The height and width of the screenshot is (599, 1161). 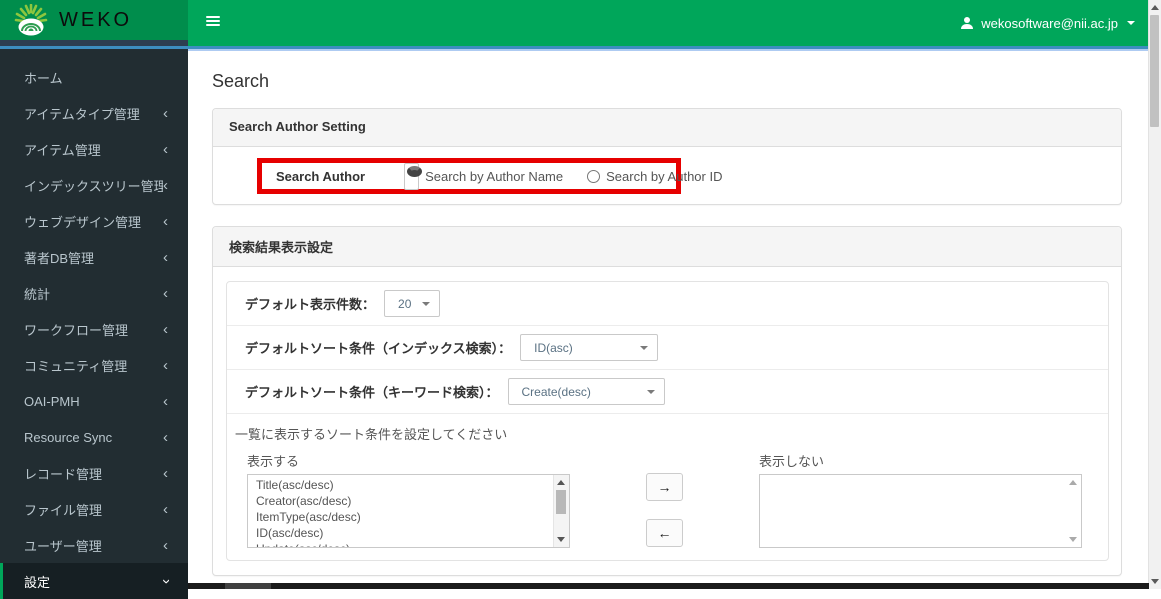 What do you see at coordinates (94, 473) in the screenshot?
I see `sidebar-item-record: レコード管理 ‹` at bounding box center [94, 473].